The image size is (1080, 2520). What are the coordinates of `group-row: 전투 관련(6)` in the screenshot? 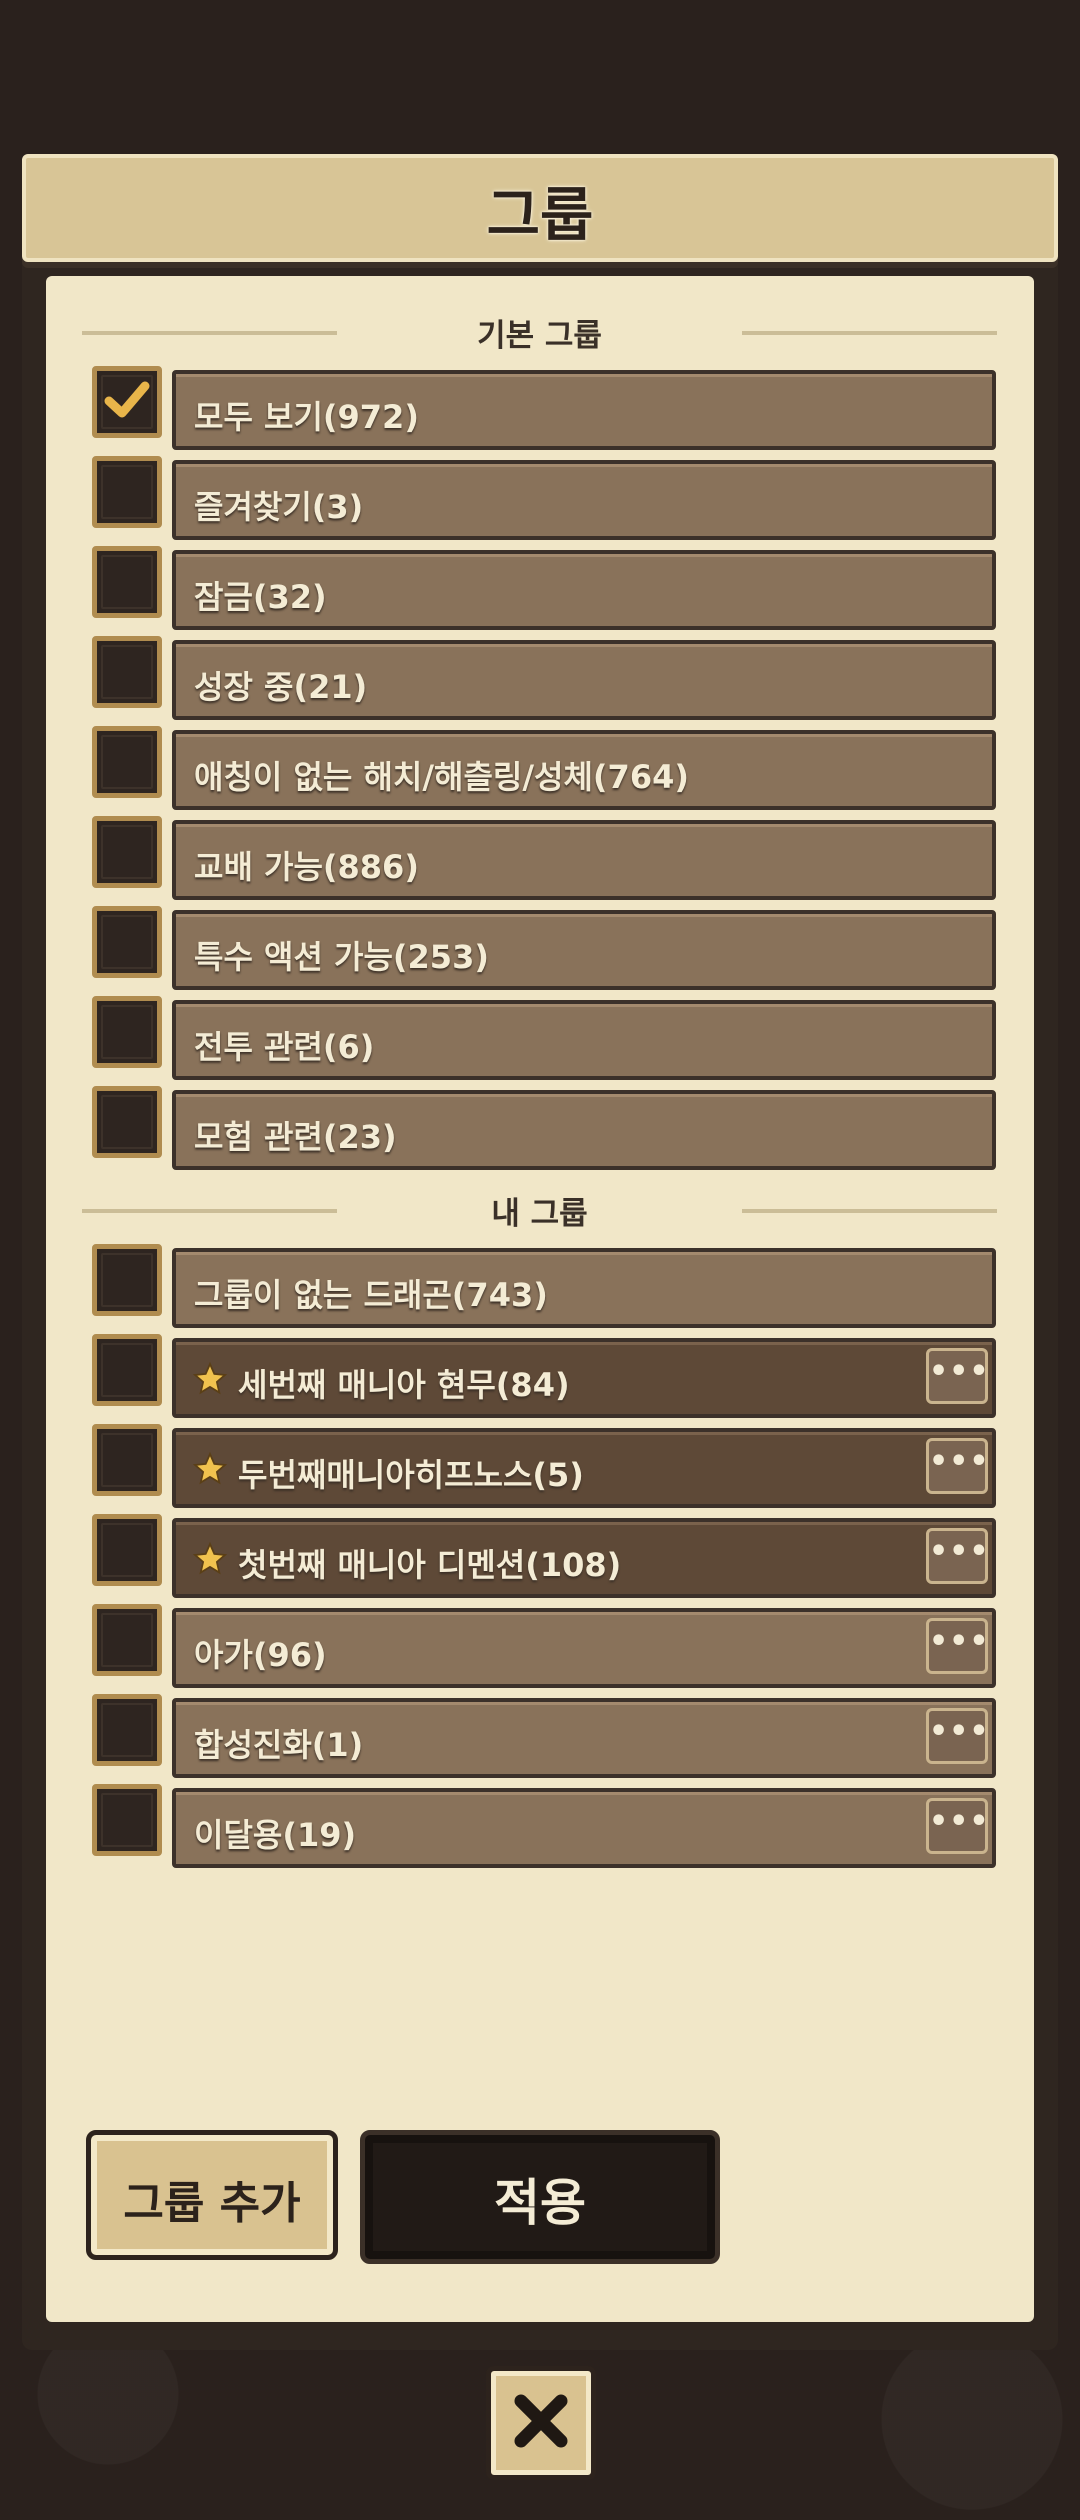 It's located at (584, 1040).